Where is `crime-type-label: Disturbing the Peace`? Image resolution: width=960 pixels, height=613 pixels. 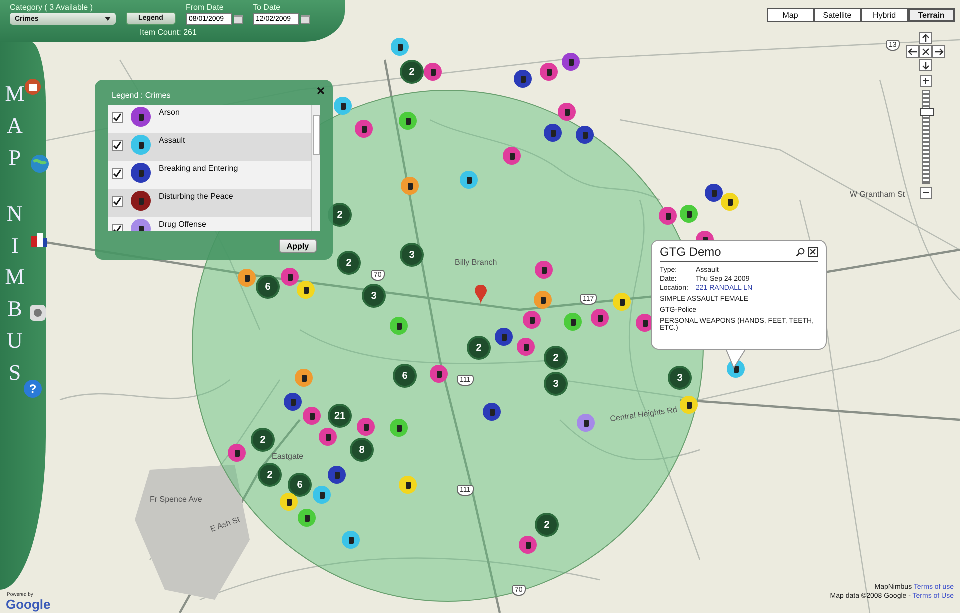 crime-type-label: Disturbing the Peace is located at coordinates (196, 196).